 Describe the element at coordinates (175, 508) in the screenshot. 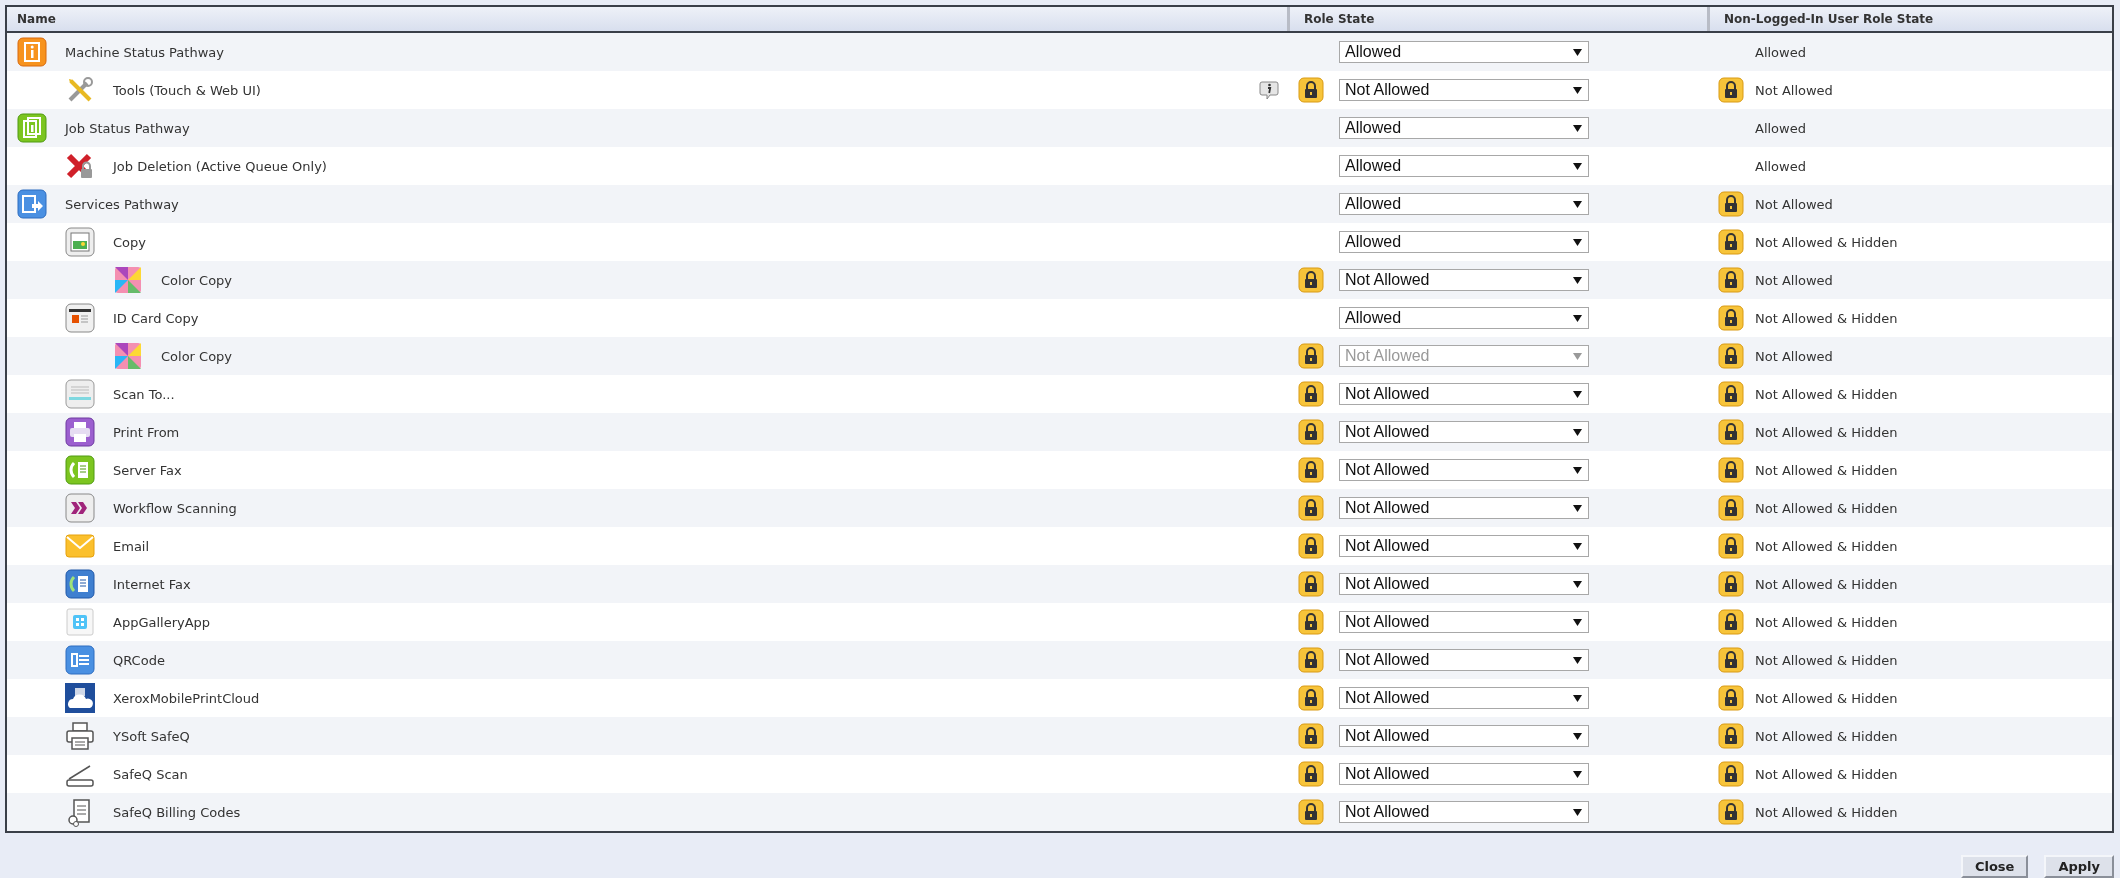

I see `permission-name: Workflow Scanning` at that location.